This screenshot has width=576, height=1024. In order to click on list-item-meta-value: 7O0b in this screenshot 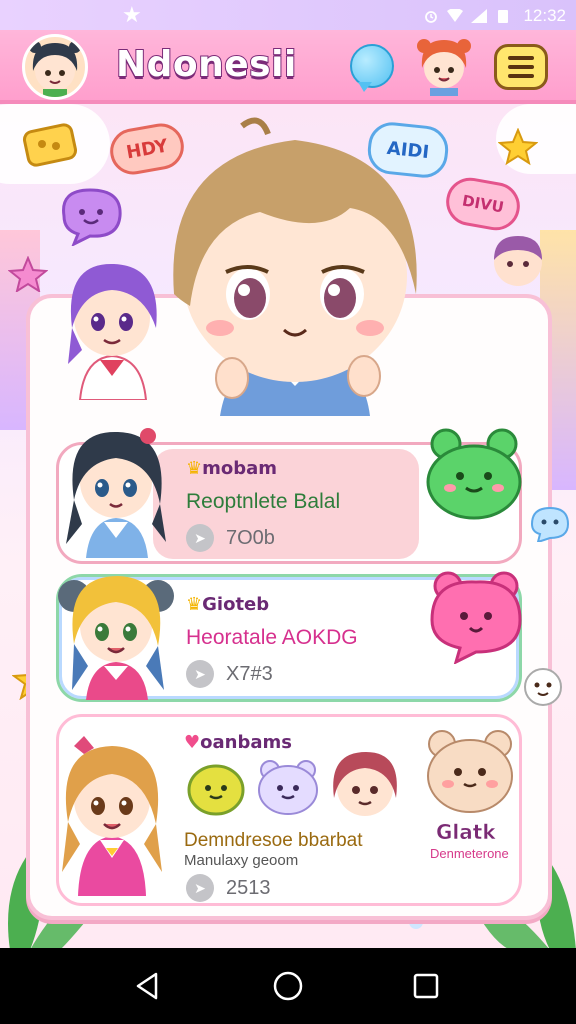, I will do `click(250, 537)`.